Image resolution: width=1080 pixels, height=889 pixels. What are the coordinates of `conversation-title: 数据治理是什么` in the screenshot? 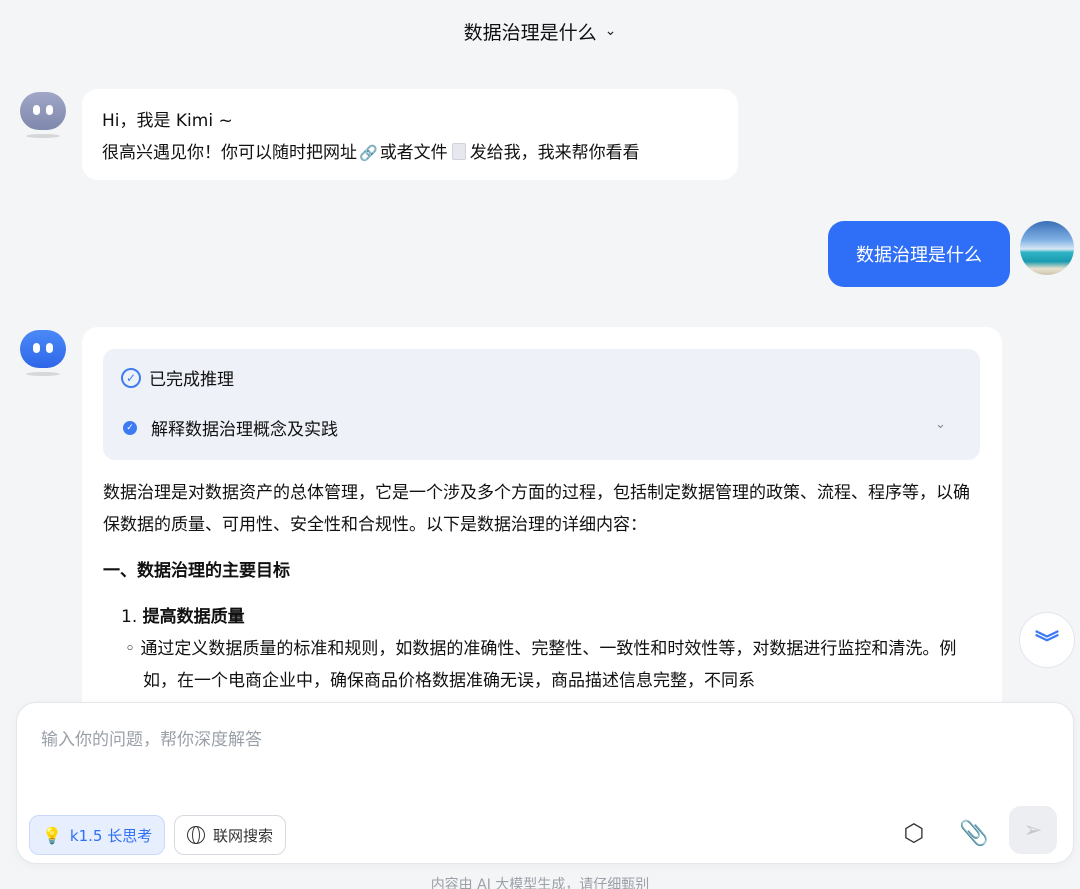 It's located at (530, 33).